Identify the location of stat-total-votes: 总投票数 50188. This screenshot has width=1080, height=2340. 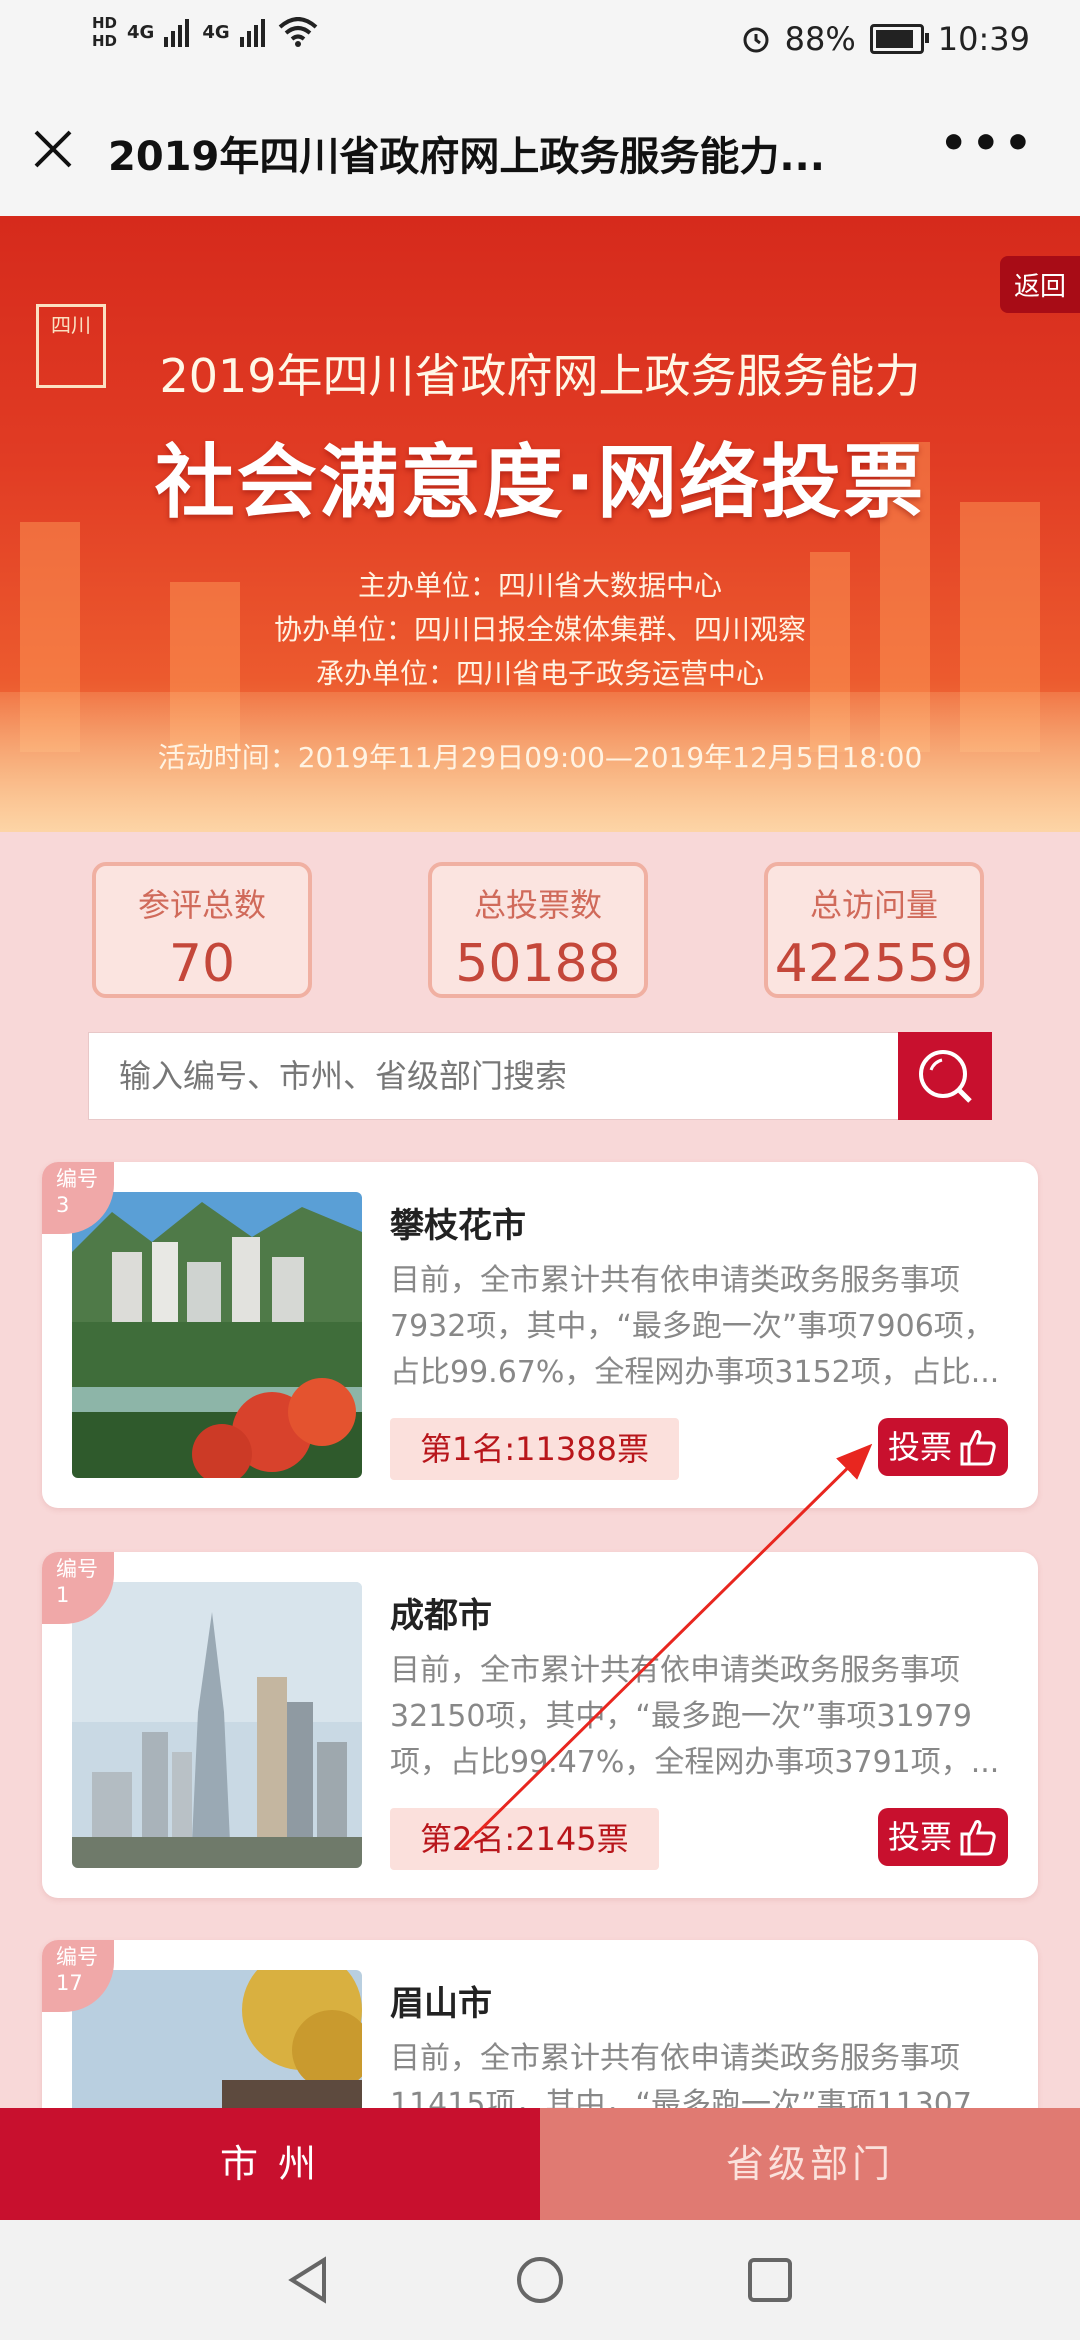
(538, 930).